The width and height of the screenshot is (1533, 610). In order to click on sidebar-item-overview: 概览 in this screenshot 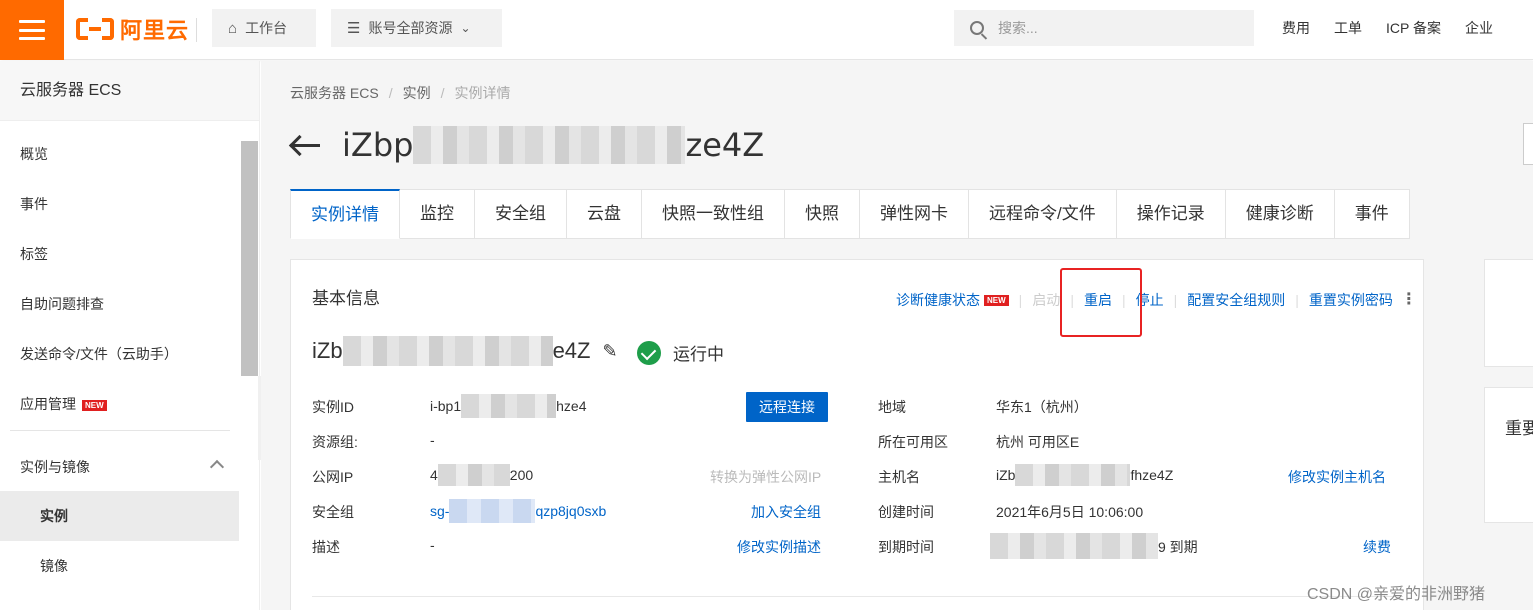, I will do `click(120, 154)`.